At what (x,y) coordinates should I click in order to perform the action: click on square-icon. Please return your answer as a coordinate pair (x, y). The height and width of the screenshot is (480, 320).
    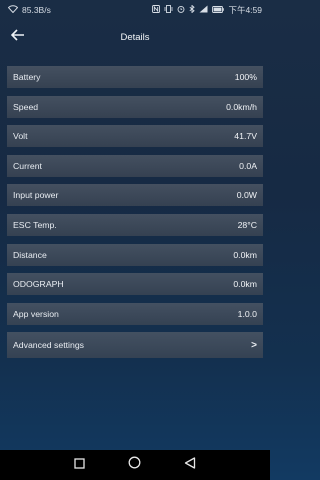
    Looking at the image, I should click on (79, 465).